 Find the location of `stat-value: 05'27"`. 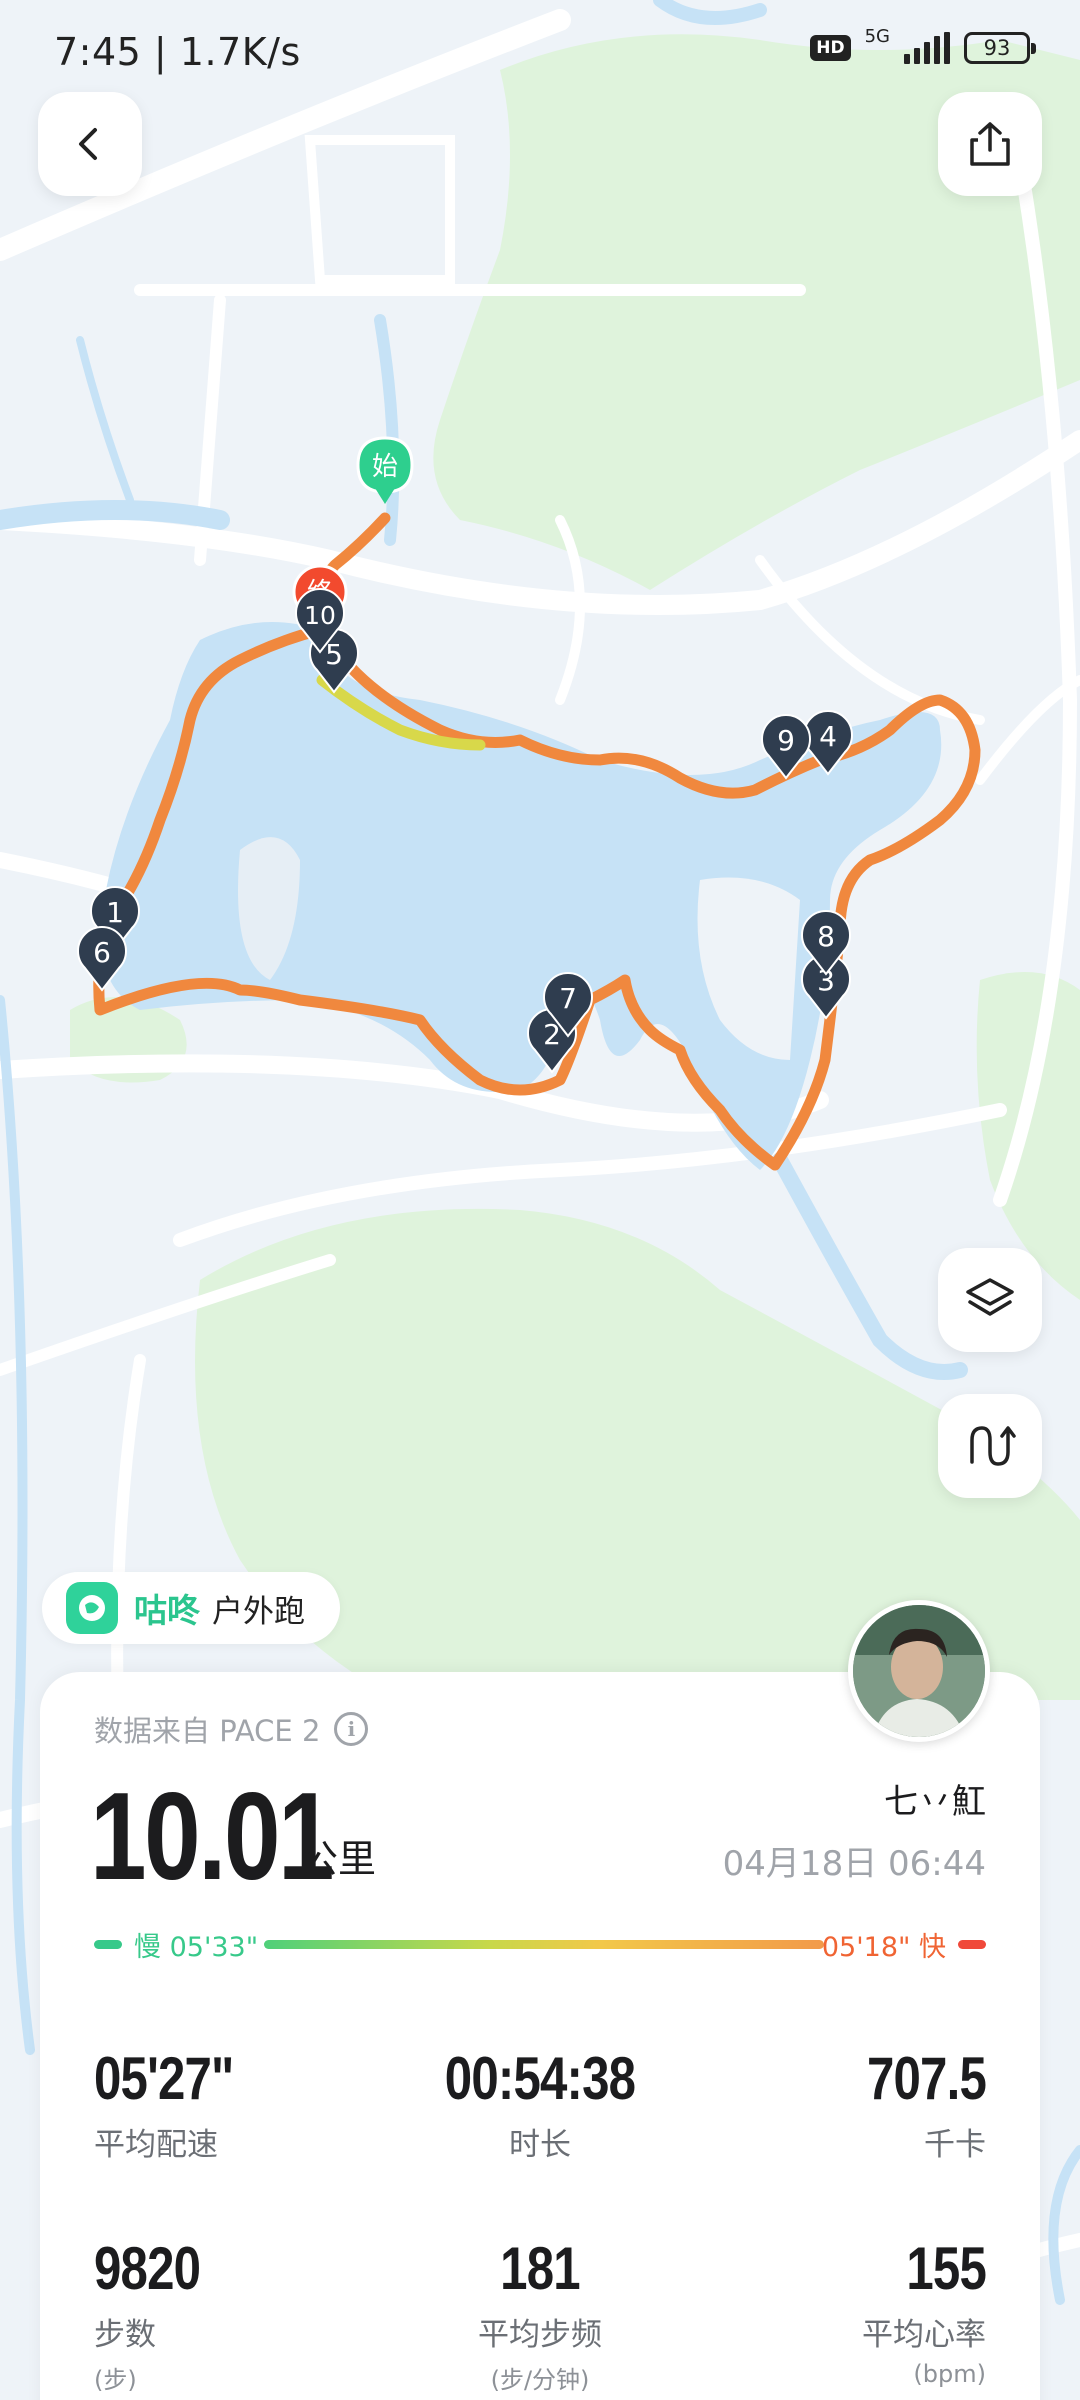

stat-value: 05'27" is located at coordinates (164, 2078).